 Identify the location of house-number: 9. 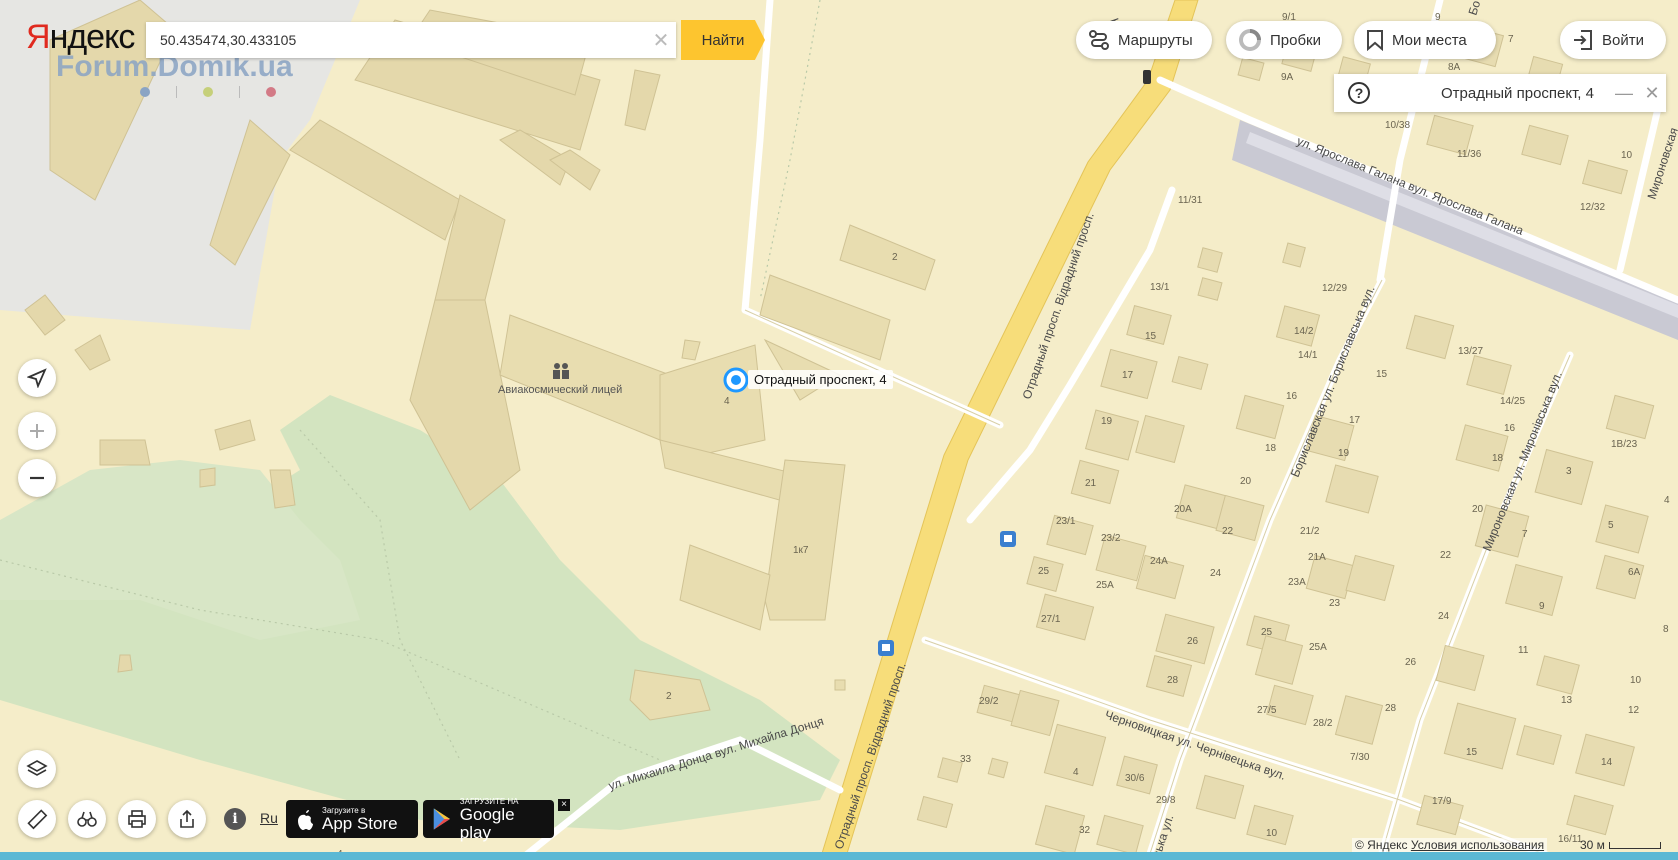
(1542, 606).